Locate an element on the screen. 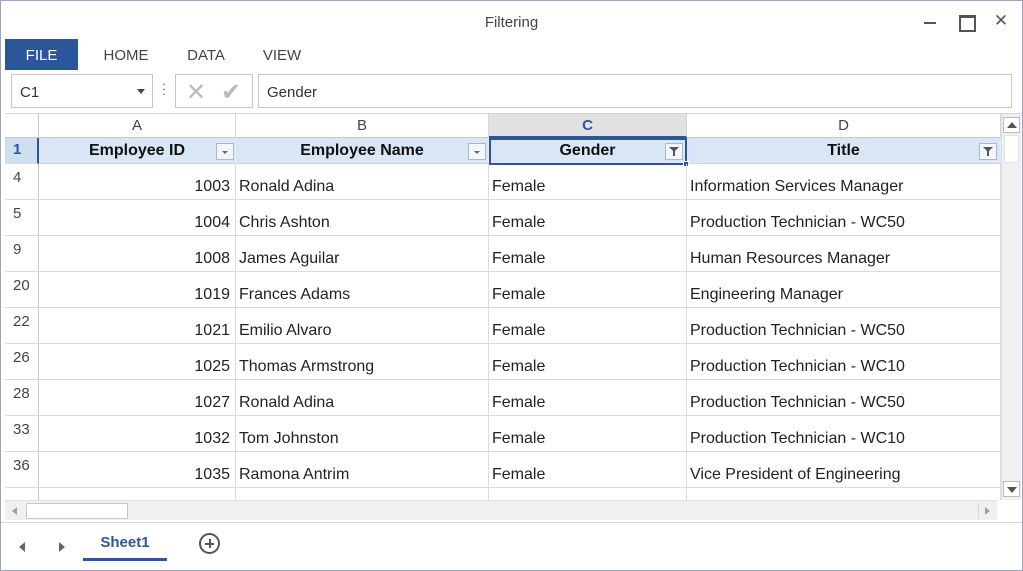 The image size is (1023, 571). column-header-a: A is located at coordinates (137, 126).